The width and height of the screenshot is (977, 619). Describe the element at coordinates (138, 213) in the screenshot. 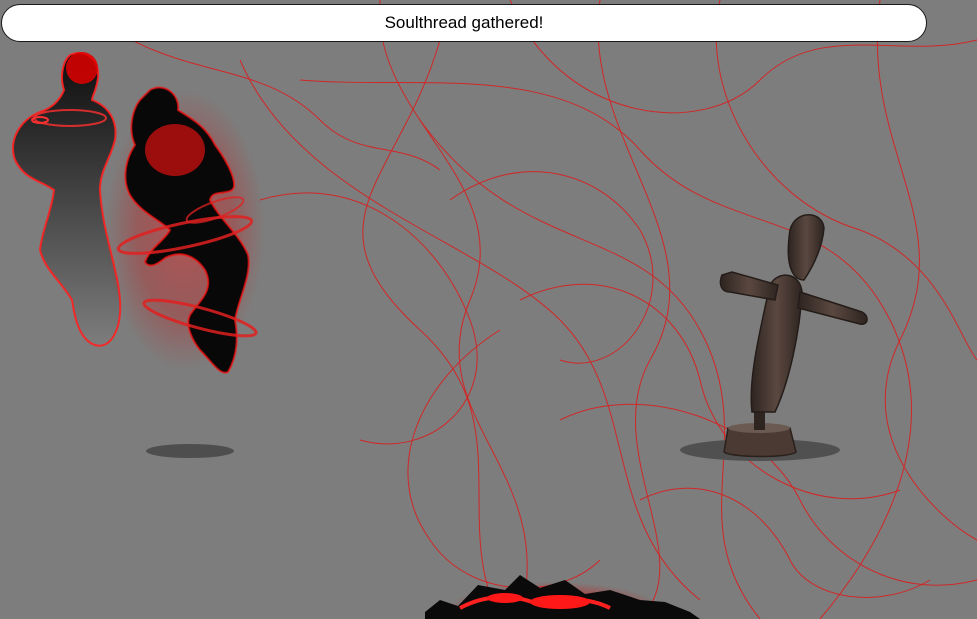

I see `soulweaver-avatar` at that location.